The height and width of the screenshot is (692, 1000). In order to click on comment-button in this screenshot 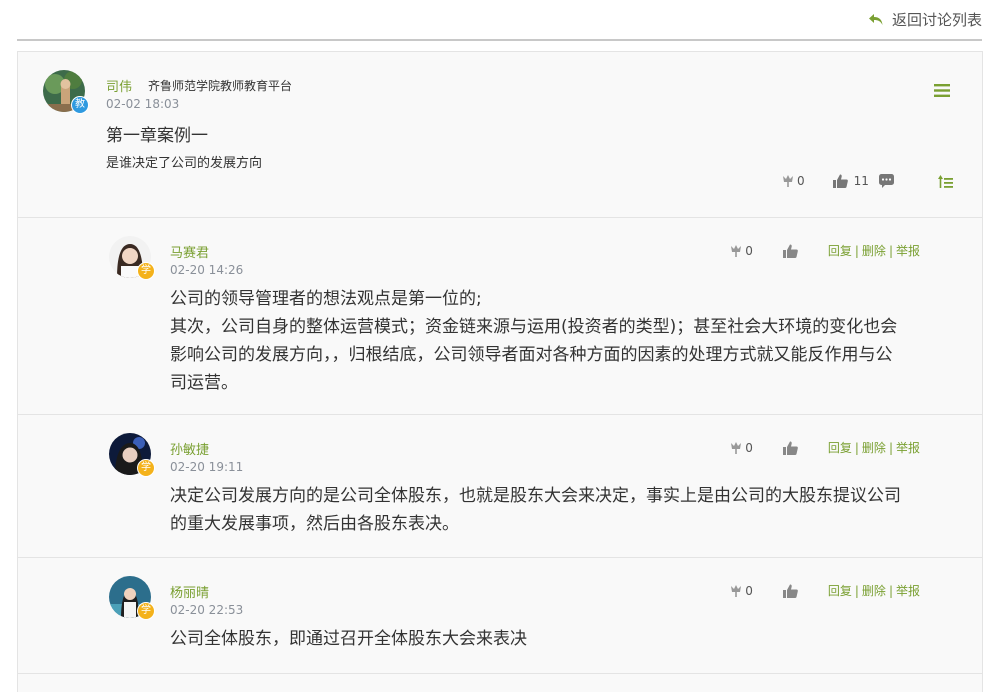, I will do `click(886, 181)`.